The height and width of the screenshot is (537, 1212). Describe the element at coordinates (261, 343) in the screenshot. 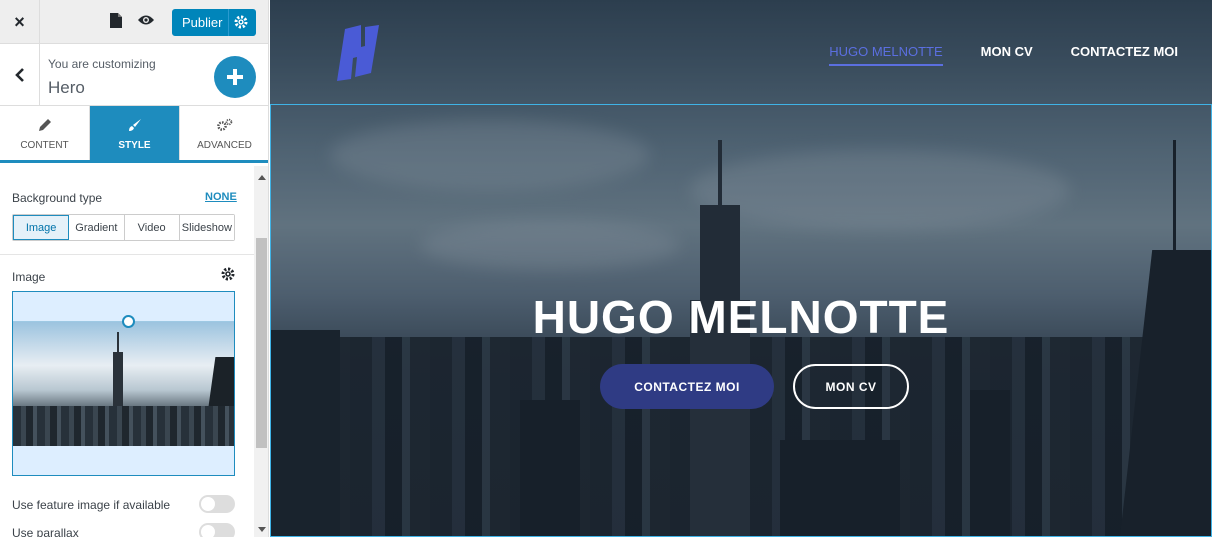

I see `scrollbar-thumb` at that location.